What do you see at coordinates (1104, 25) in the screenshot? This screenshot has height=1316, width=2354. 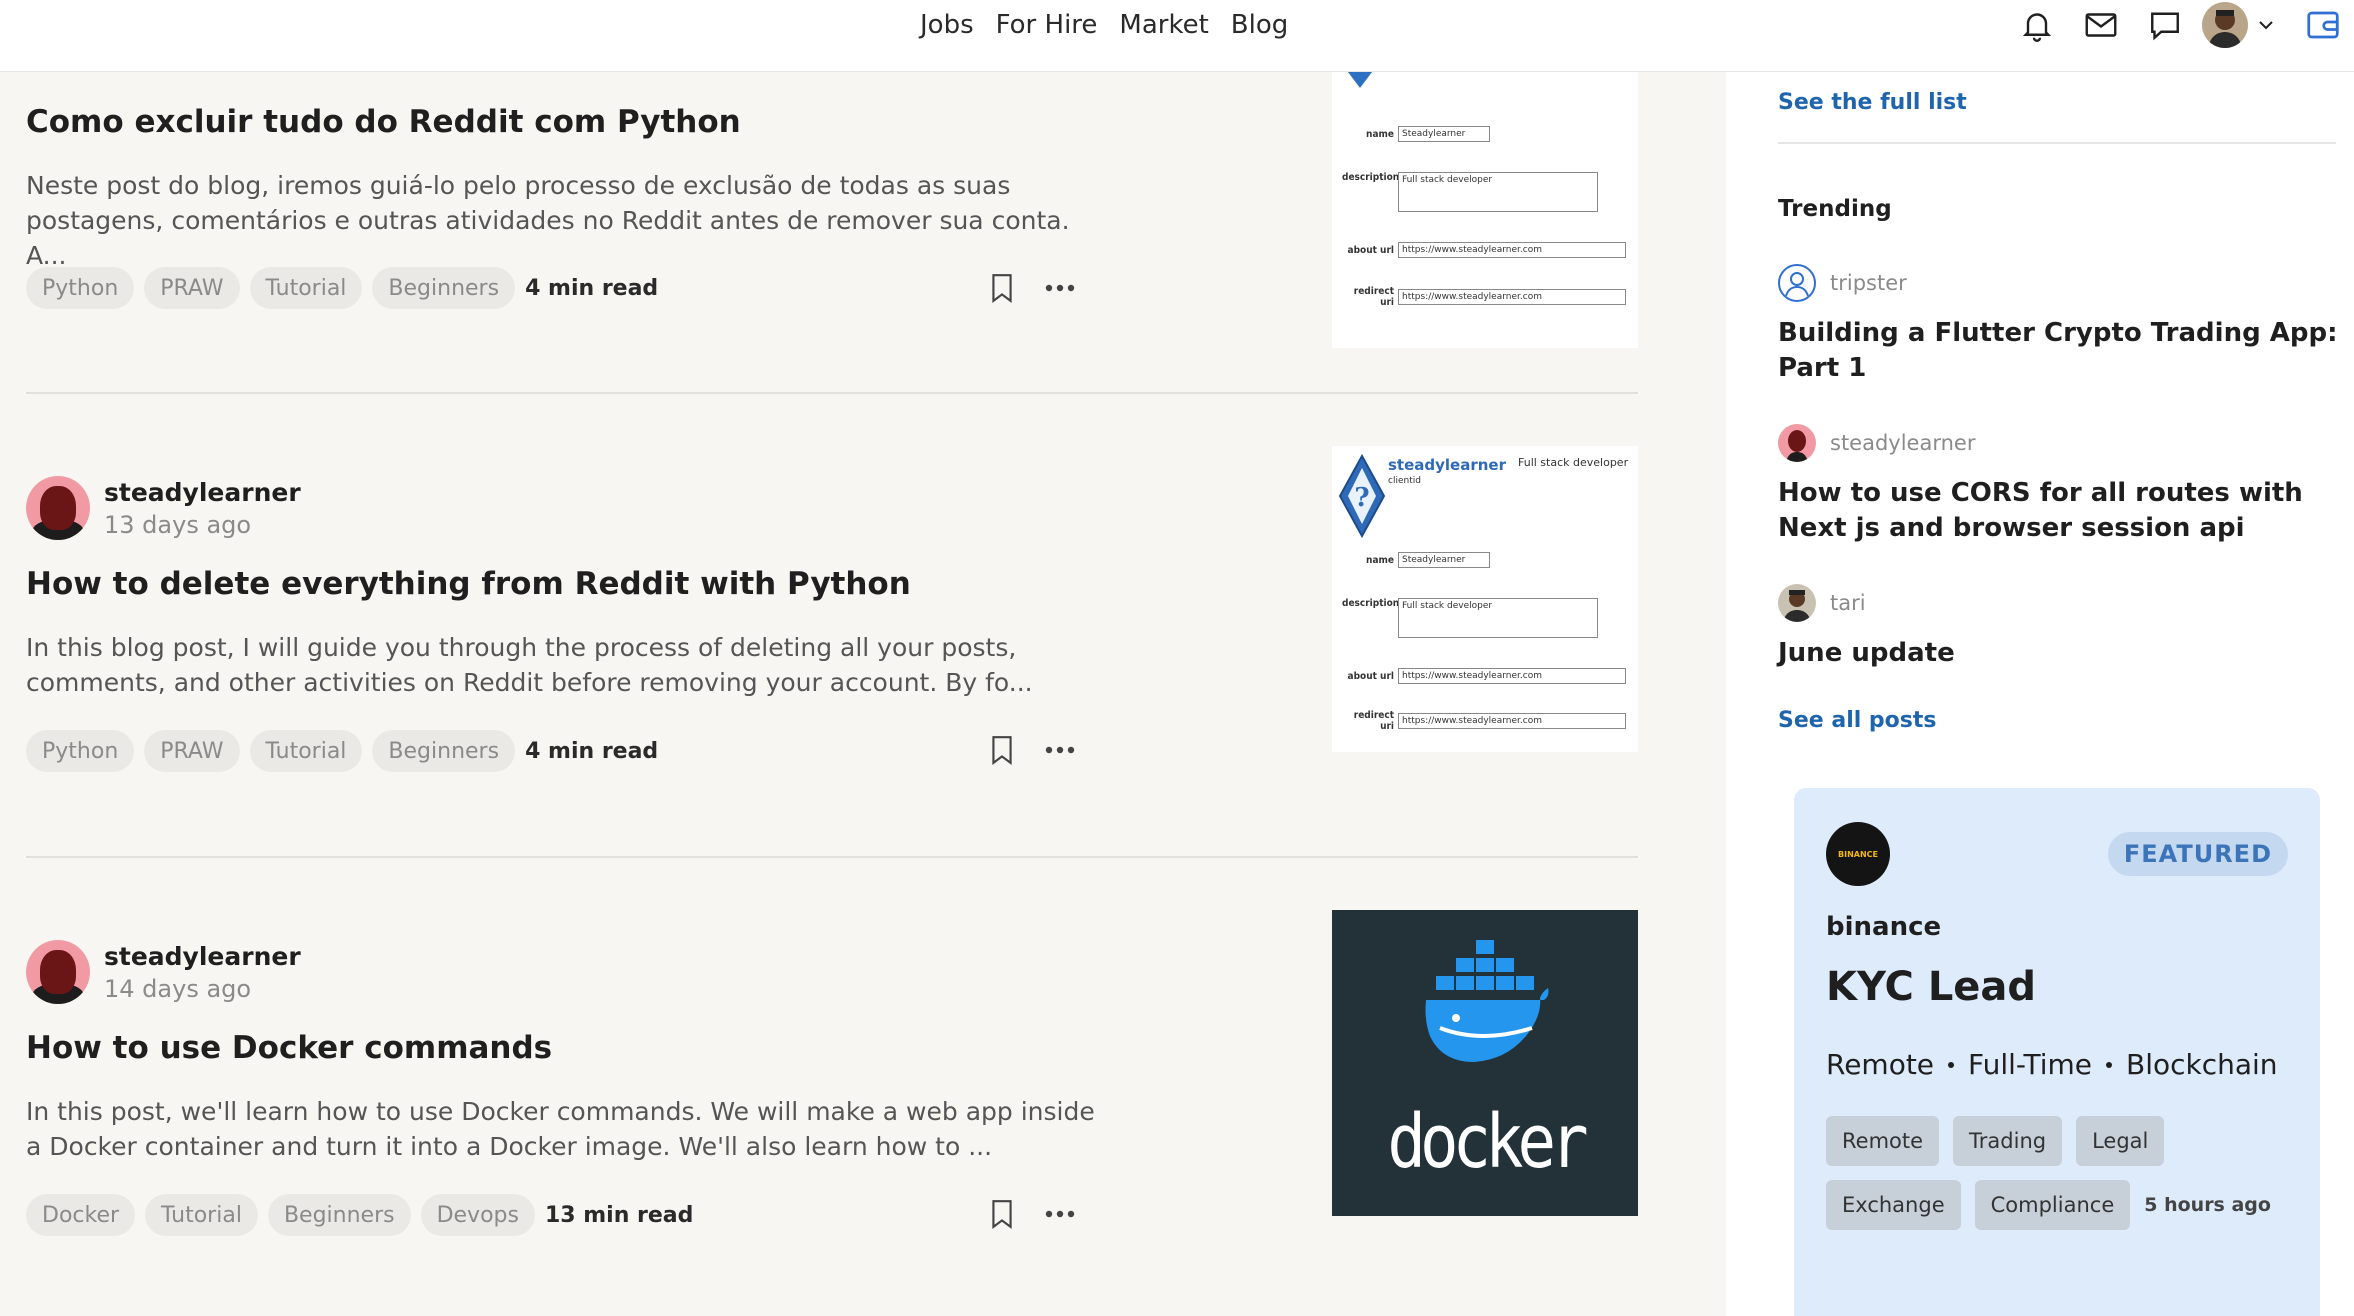 I see `main-nav: Jobs For Hire Market Blog` at bounding box center [1104, 25].